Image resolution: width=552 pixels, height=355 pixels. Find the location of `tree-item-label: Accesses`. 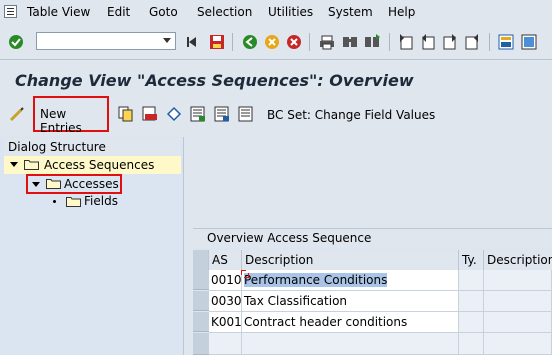

tree-item-label: Accesses is located at coordinates (91, 184).